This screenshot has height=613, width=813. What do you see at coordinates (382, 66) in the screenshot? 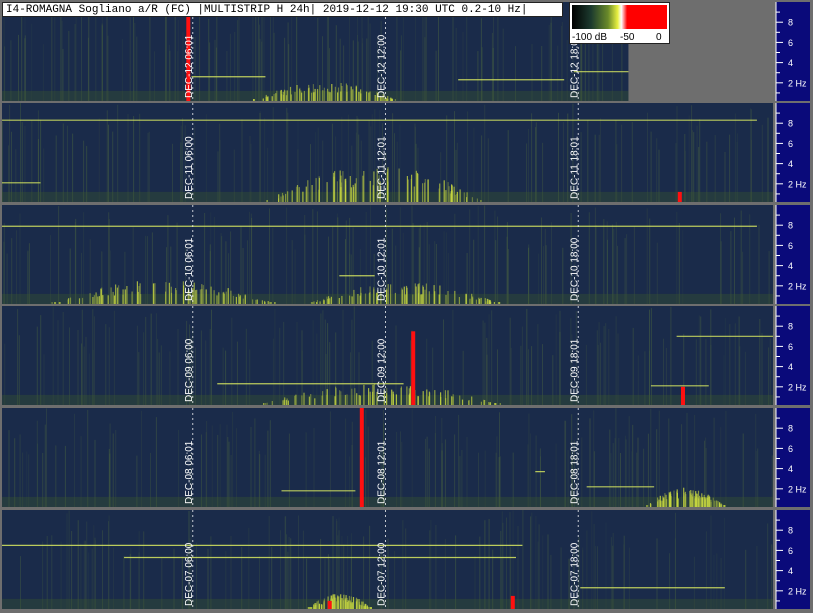
I see `time-label: DEC-12 12:00` at bounding box center [382, 66].